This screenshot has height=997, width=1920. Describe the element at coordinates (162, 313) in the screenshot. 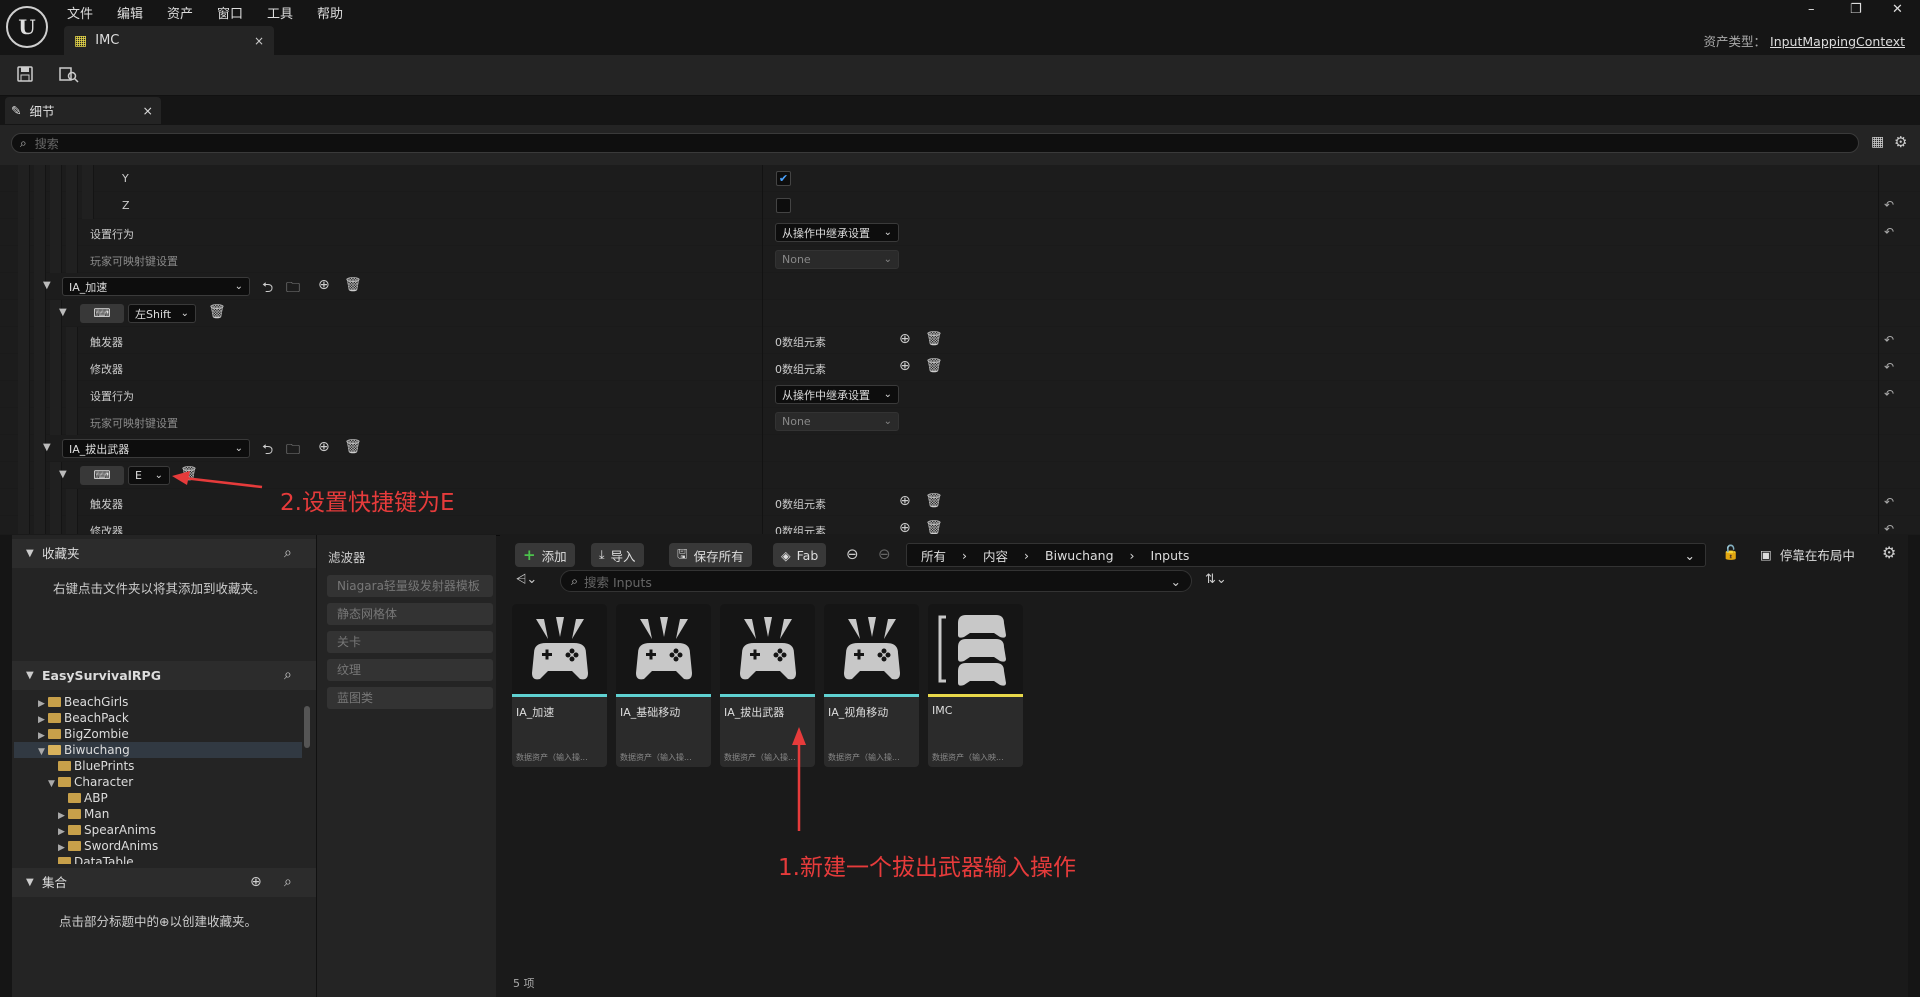

I see `key-selector-left-shift: 左Shift ⌄` at that location.